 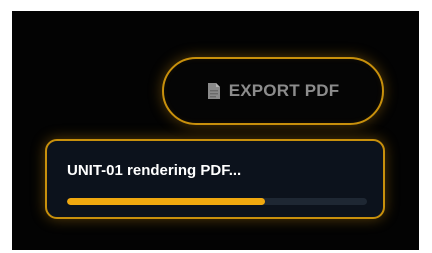 I want to click on progress-bar, so click(x=217, y=201).